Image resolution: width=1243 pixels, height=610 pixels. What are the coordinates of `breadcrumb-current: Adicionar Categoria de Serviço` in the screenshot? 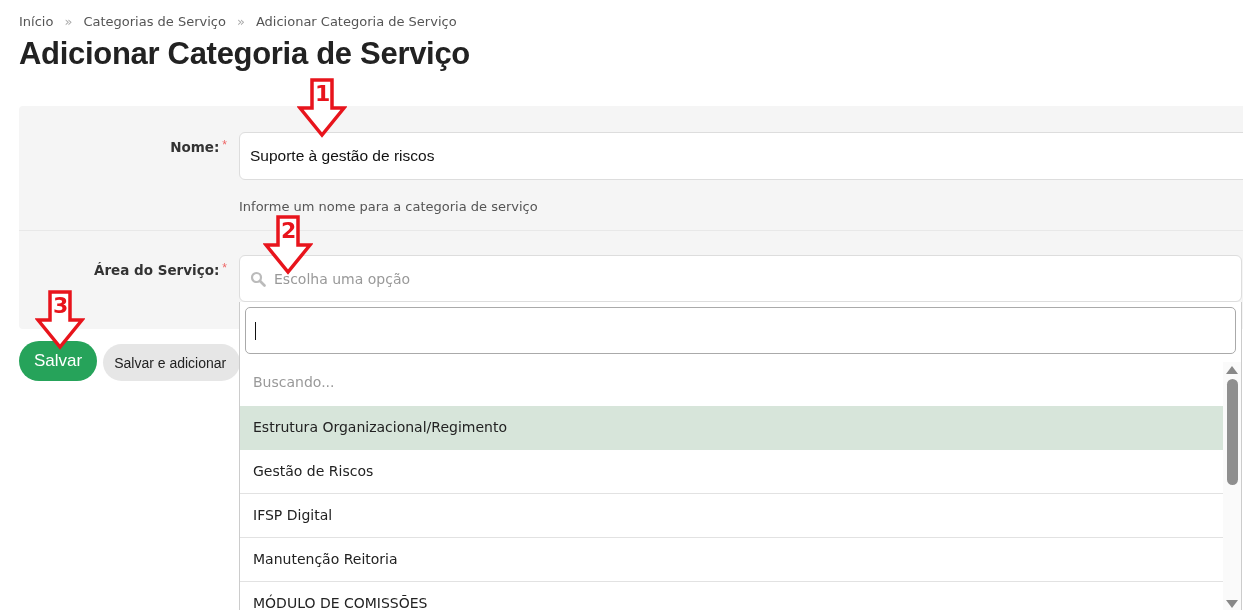 It's located at (356, 21).